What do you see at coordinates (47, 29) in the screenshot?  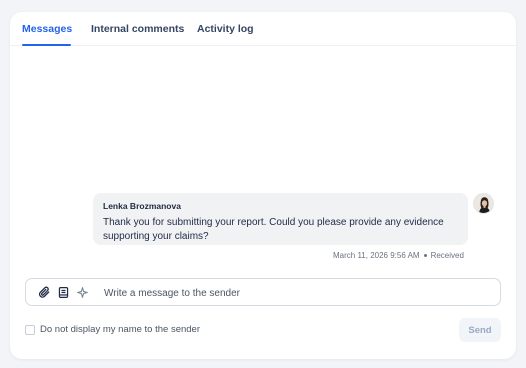 I see `tab-messages: Messages` at bounding box center [47, 29].